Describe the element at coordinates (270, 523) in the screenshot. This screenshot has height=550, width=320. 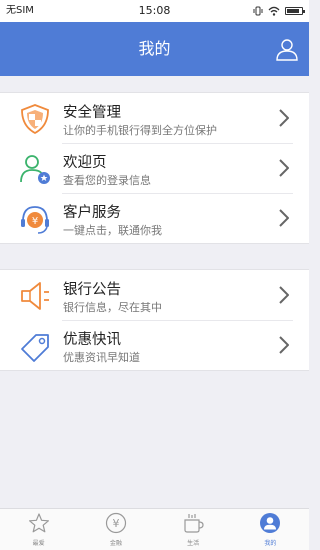
I see `user-icon` at that location.